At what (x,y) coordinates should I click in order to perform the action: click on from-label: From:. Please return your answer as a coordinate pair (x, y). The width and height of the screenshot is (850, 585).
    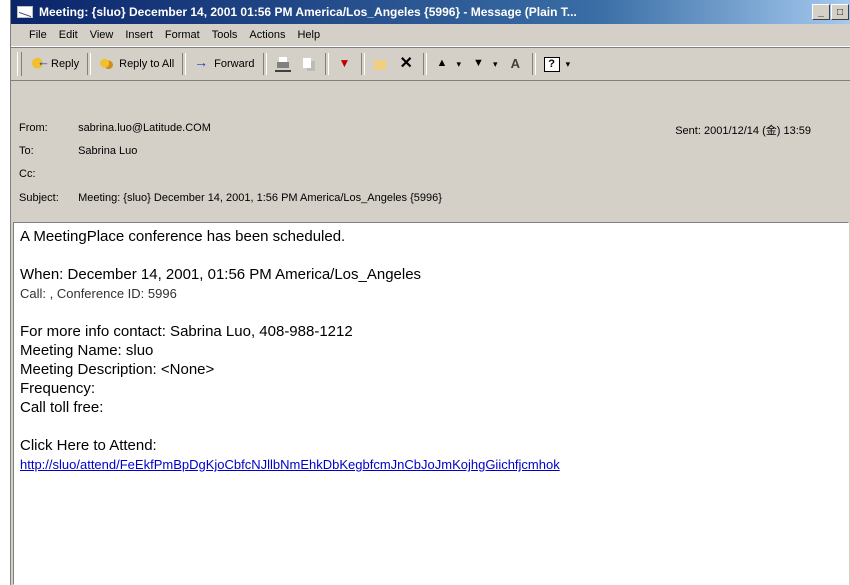
    Looking at the image, I should click on (33, 128).